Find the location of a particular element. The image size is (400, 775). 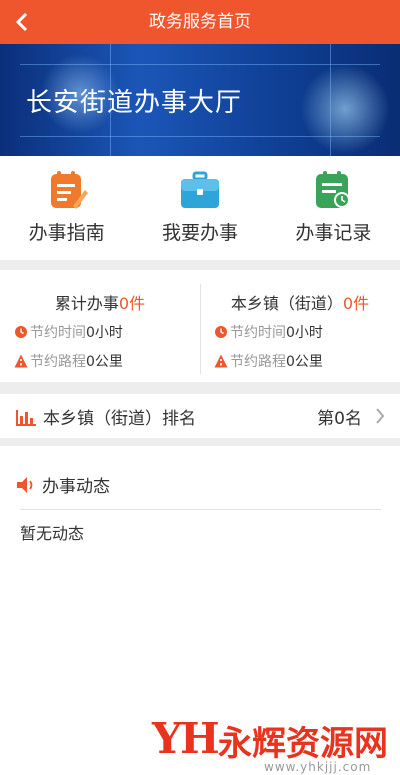

ranking-value: 第0名 is located at coordinates (339, 419).